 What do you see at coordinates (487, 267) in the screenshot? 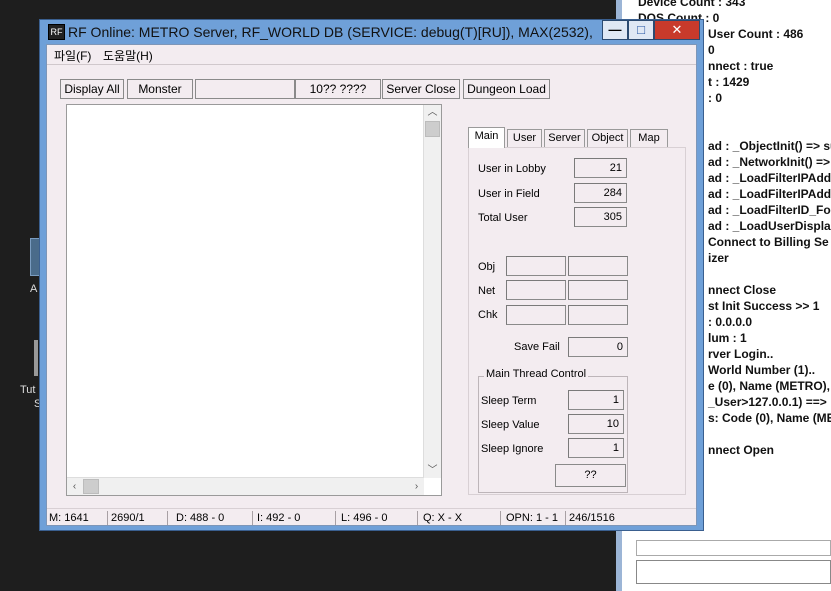
I see `obj-label: Obj` at bounding box center [487, 267].